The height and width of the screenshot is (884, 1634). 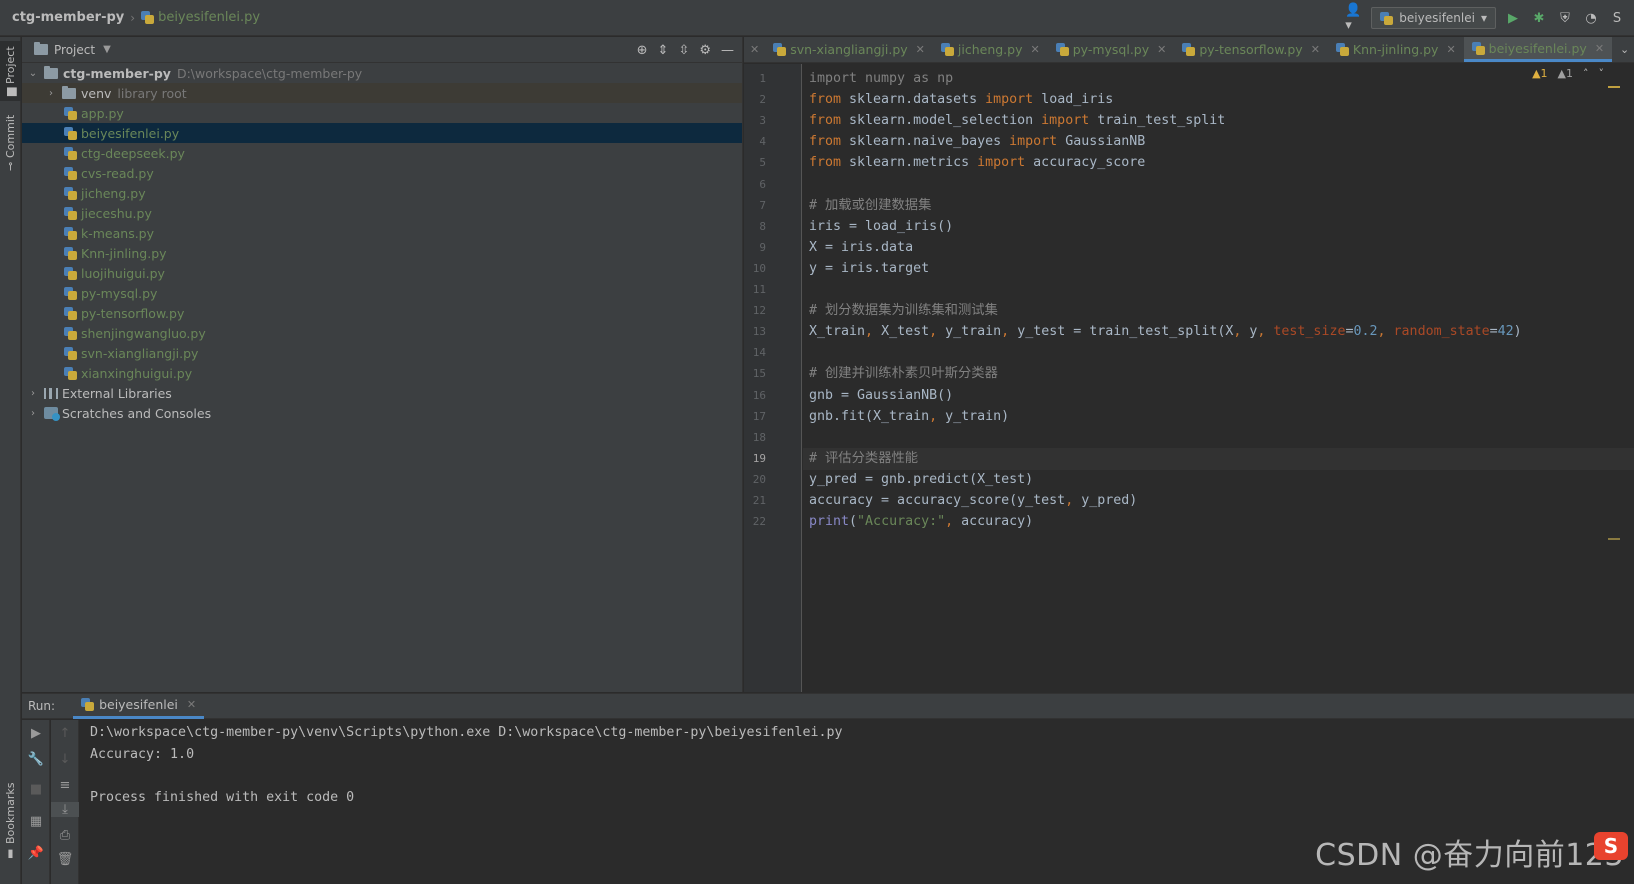 What do you see at coordinates (65, 859) in the screenshot?
I see `trash-icon: 🗑` at bounding box center [65, 859].